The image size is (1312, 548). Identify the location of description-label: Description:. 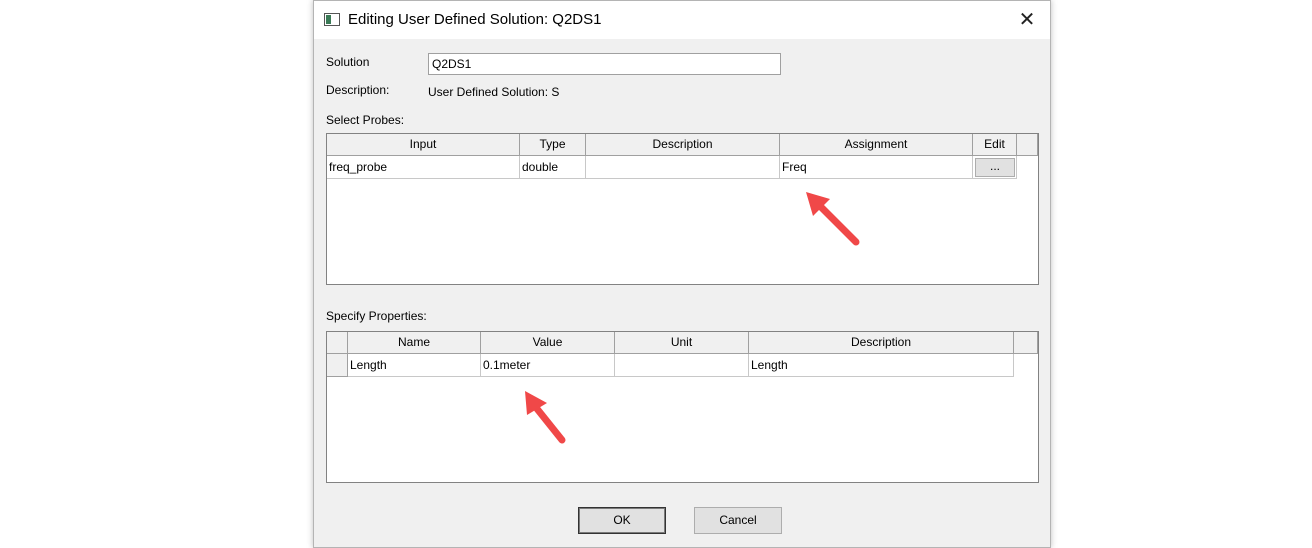
(358, 90).